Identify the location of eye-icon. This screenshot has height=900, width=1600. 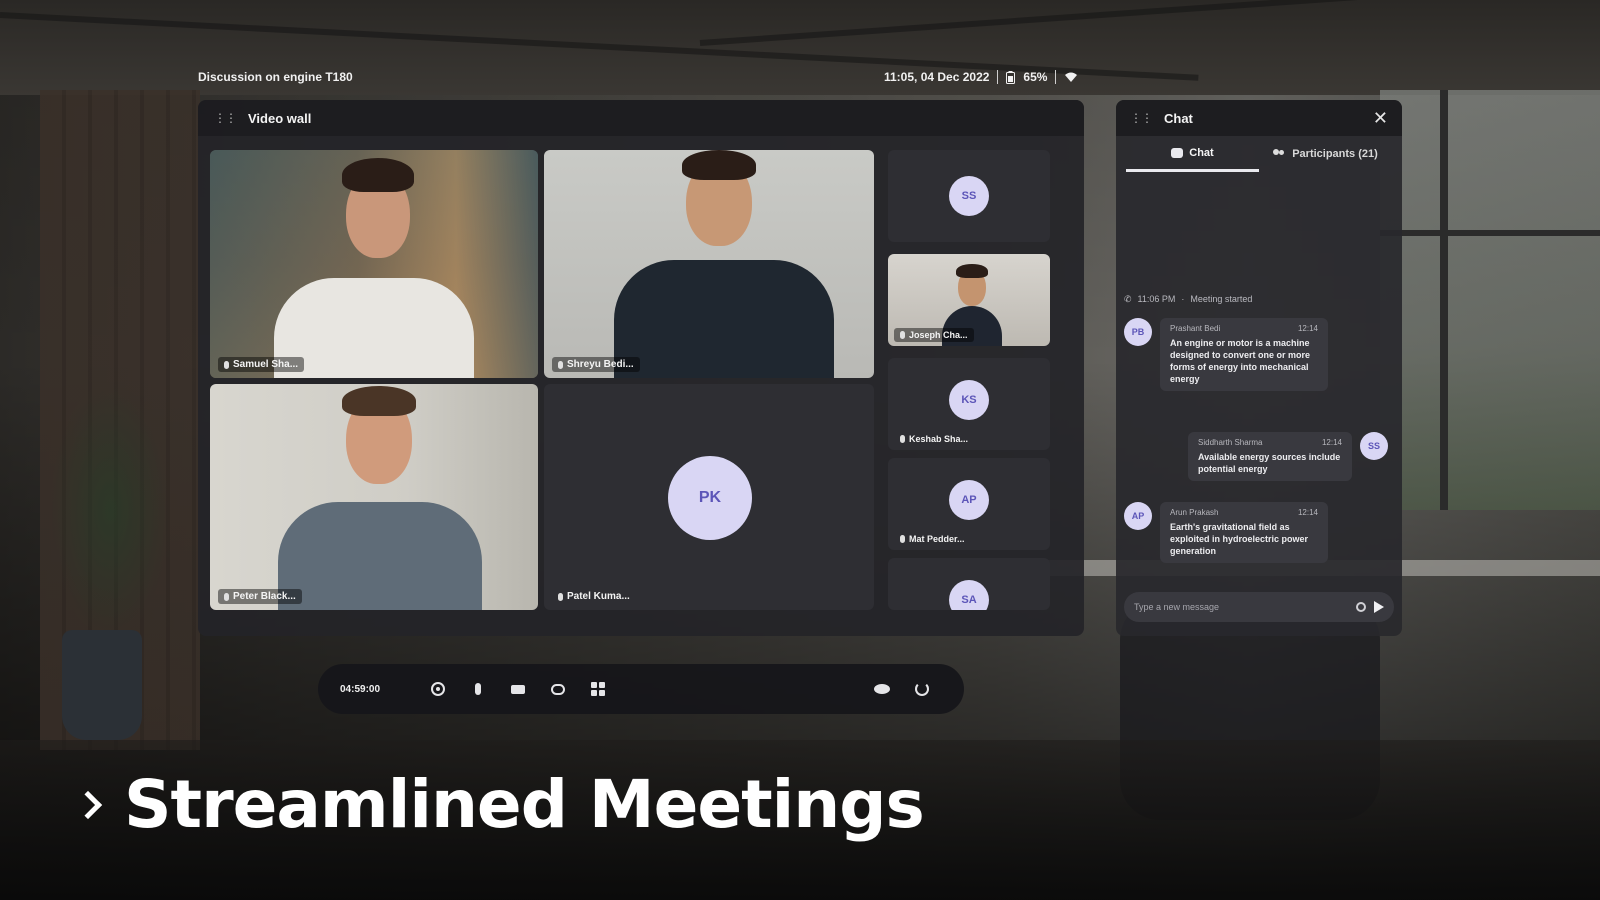
(882, 689).